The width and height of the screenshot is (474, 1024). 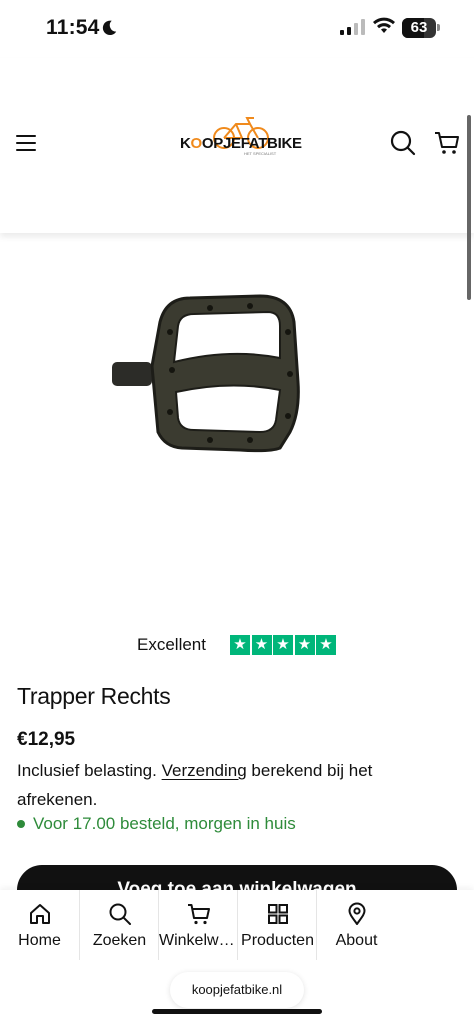 I want to click on status-time: 11:54, so click(x=73, y=27).